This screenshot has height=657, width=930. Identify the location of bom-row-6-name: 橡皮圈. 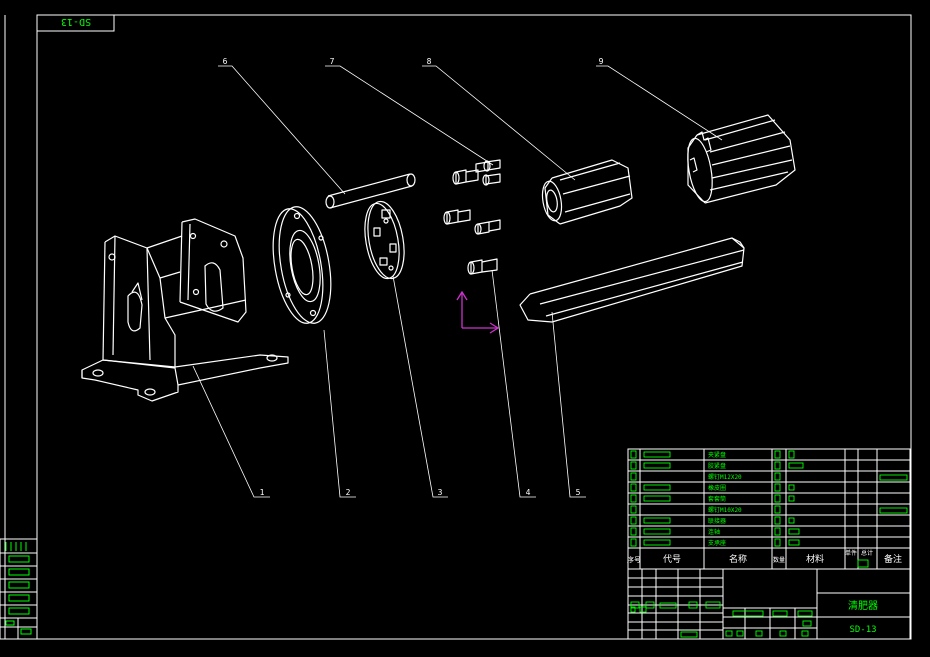
(717, 488).